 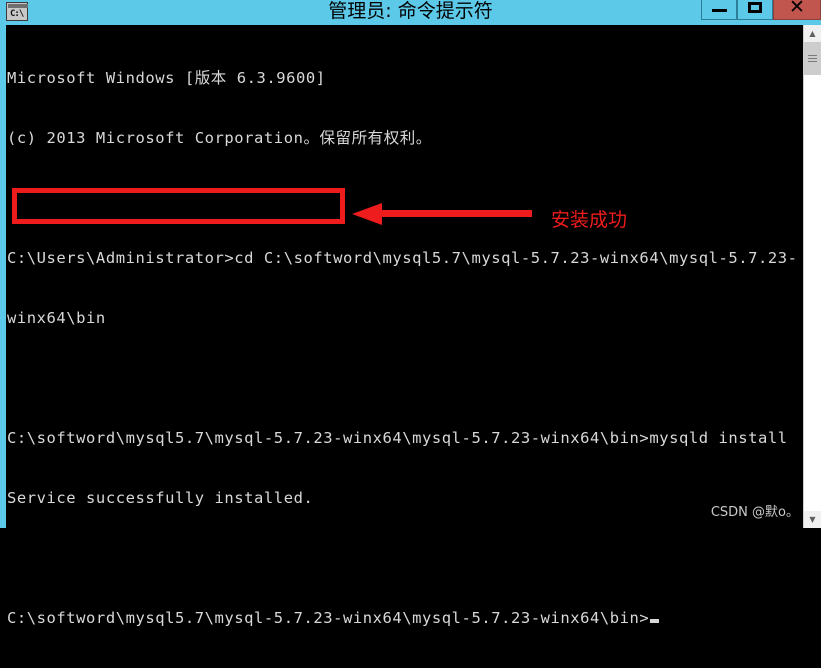 I want to click on window-left-border, so click(x=3, y=276).